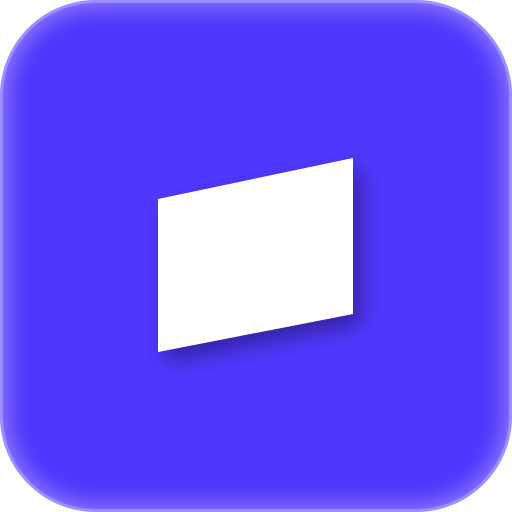  I want to click on app-icon-artwork, so click(255, 255).